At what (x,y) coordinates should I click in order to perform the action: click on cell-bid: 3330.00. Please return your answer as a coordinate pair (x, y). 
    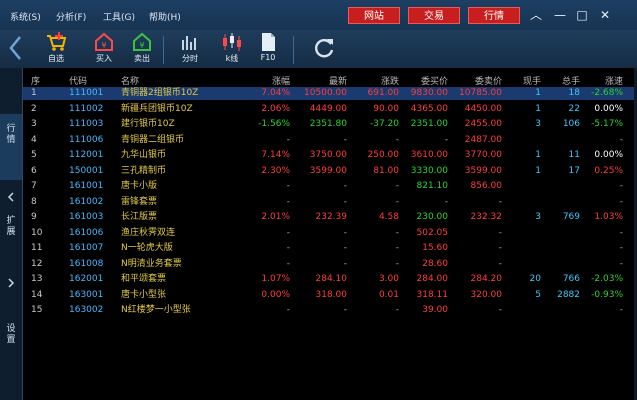
    Looking at the image, I should click on (429, 170).